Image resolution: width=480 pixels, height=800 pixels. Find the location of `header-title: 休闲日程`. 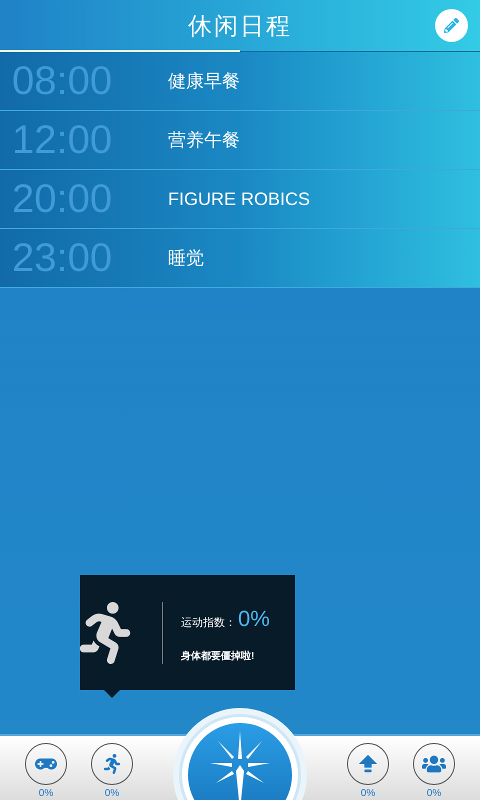

header-title: 休闲日程 is located at coordinates (240, 26).